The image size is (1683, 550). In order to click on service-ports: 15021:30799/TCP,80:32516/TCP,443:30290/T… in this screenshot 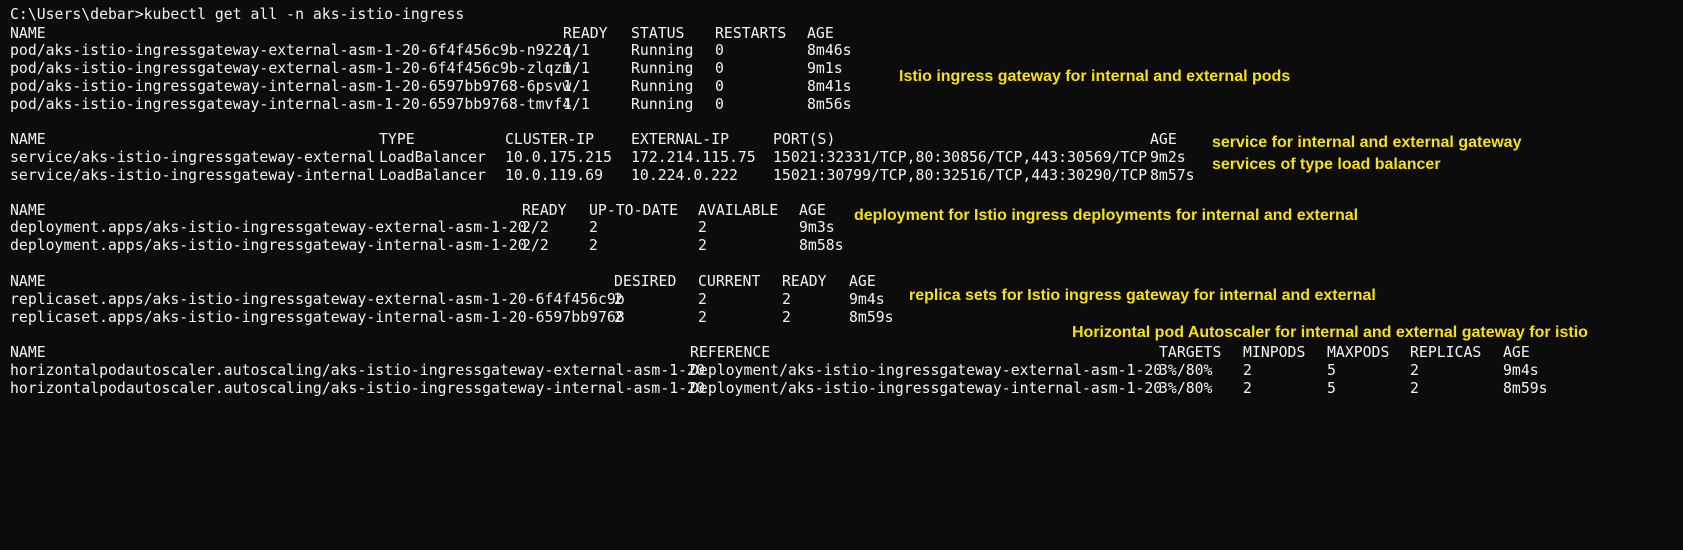, I will do `click(960, 175)`.